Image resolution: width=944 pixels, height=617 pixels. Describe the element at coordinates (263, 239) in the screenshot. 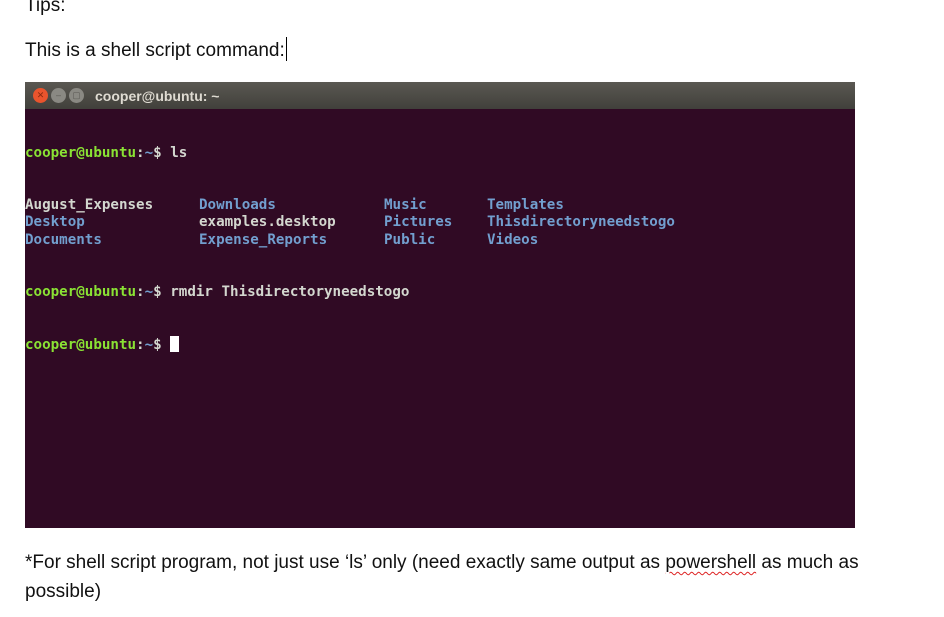

I see `ls-entry-directory: Expense_Reports` at that location.